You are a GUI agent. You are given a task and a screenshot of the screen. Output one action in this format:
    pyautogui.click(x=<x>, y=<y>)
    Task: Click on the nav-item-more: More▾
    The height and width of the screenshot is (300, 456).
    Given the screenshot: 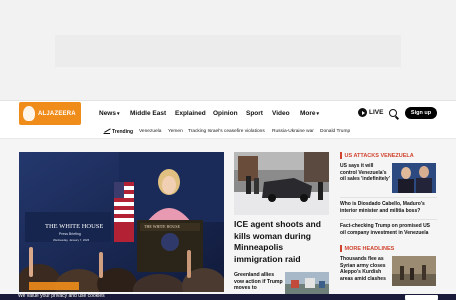 What is the action you would take?
    pyautogui.click(x=309, y=113)
    